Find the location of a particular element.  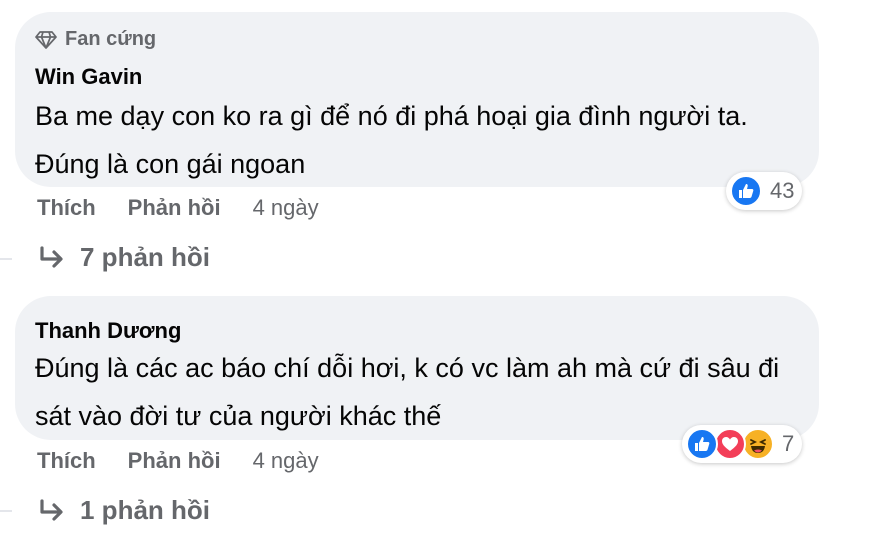

replies-count-label: 1 phản hồi is located at coordinates (145, 510).